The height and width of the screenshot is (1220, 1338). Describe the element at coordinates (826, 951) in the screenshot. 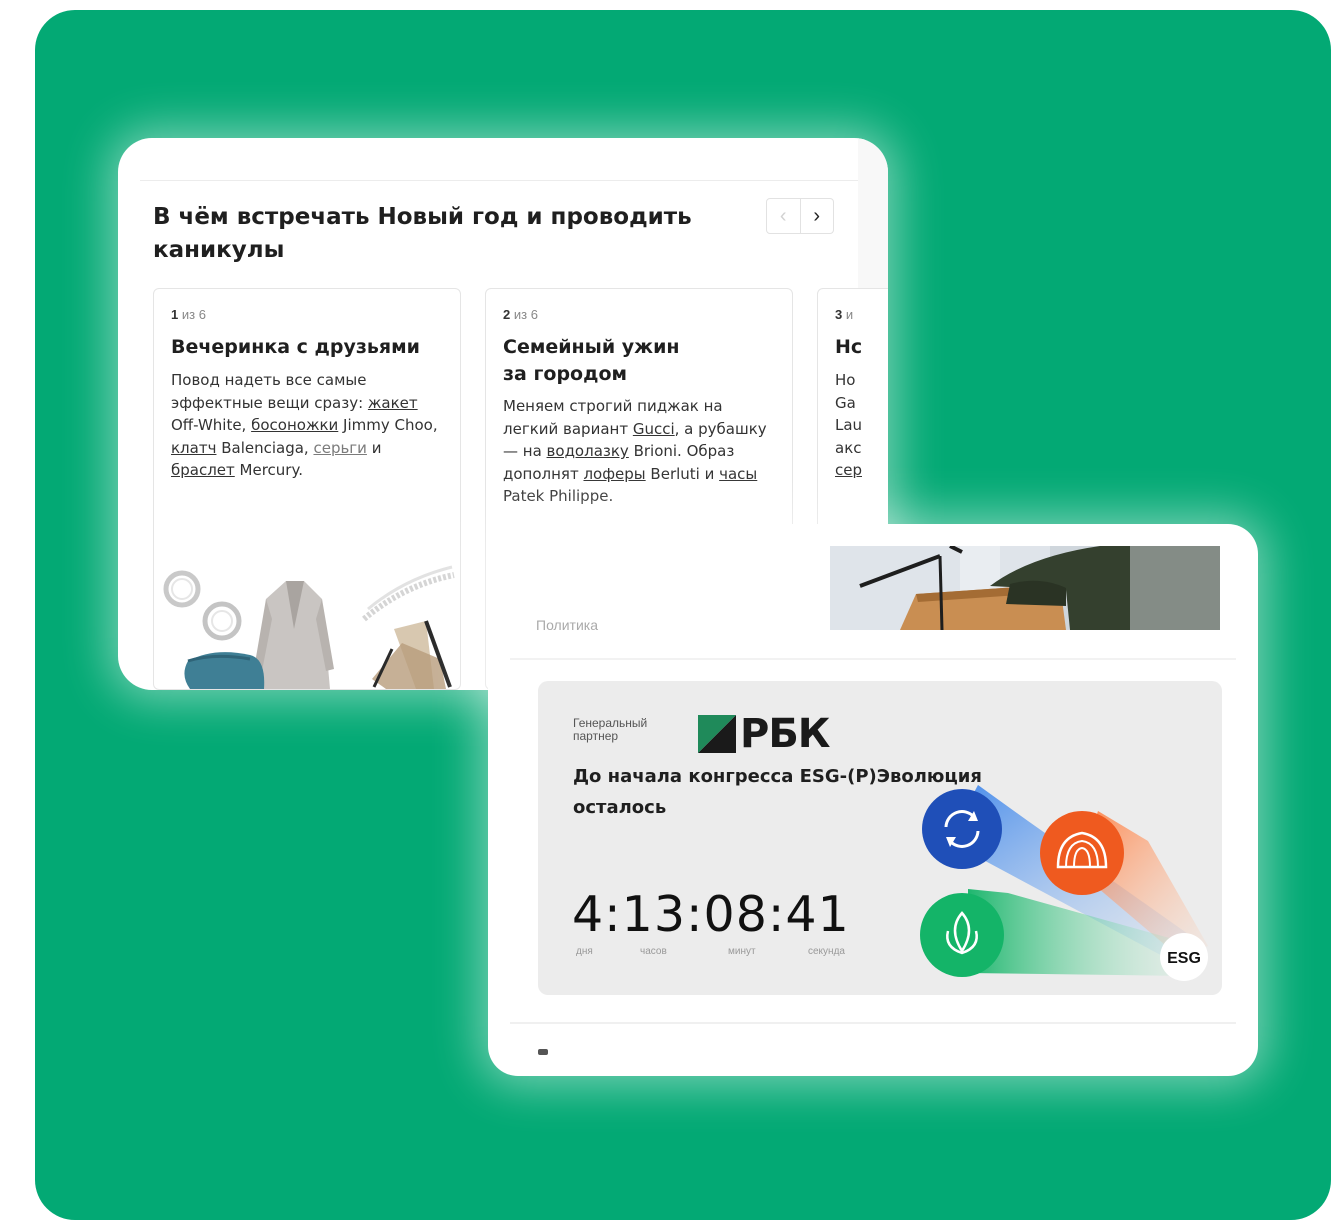

I see `unit-seconds: секунда` at that location.